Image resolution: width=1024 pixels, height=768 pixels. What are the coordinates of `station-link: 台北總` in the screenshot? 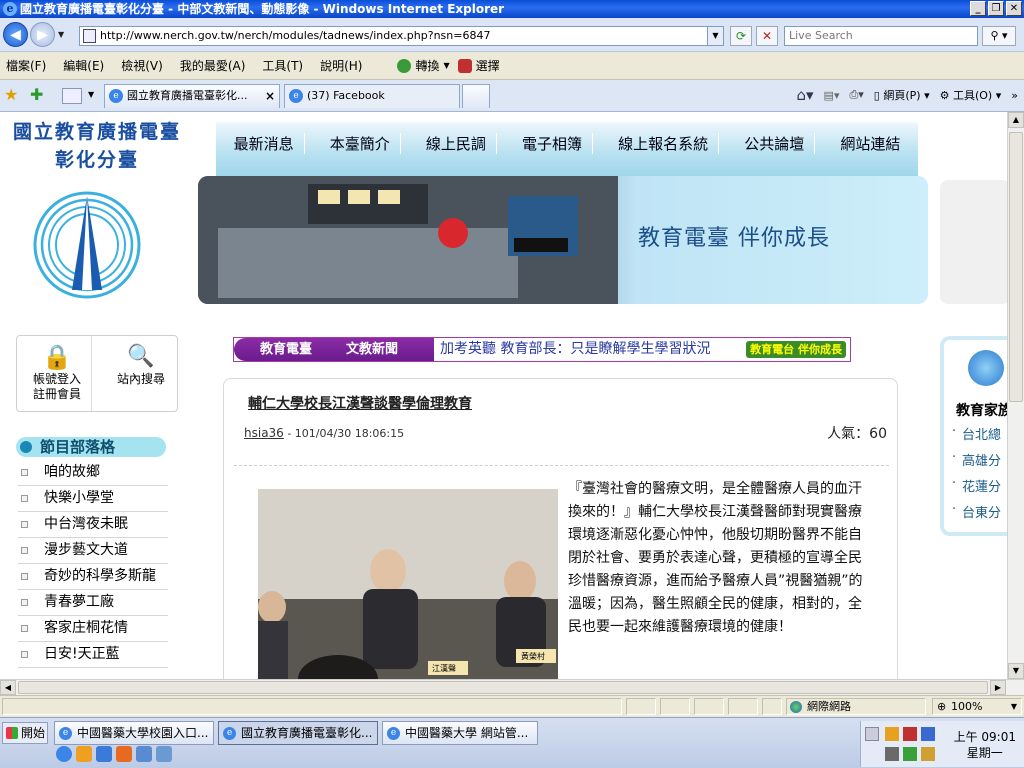 It's located at (976, 433).